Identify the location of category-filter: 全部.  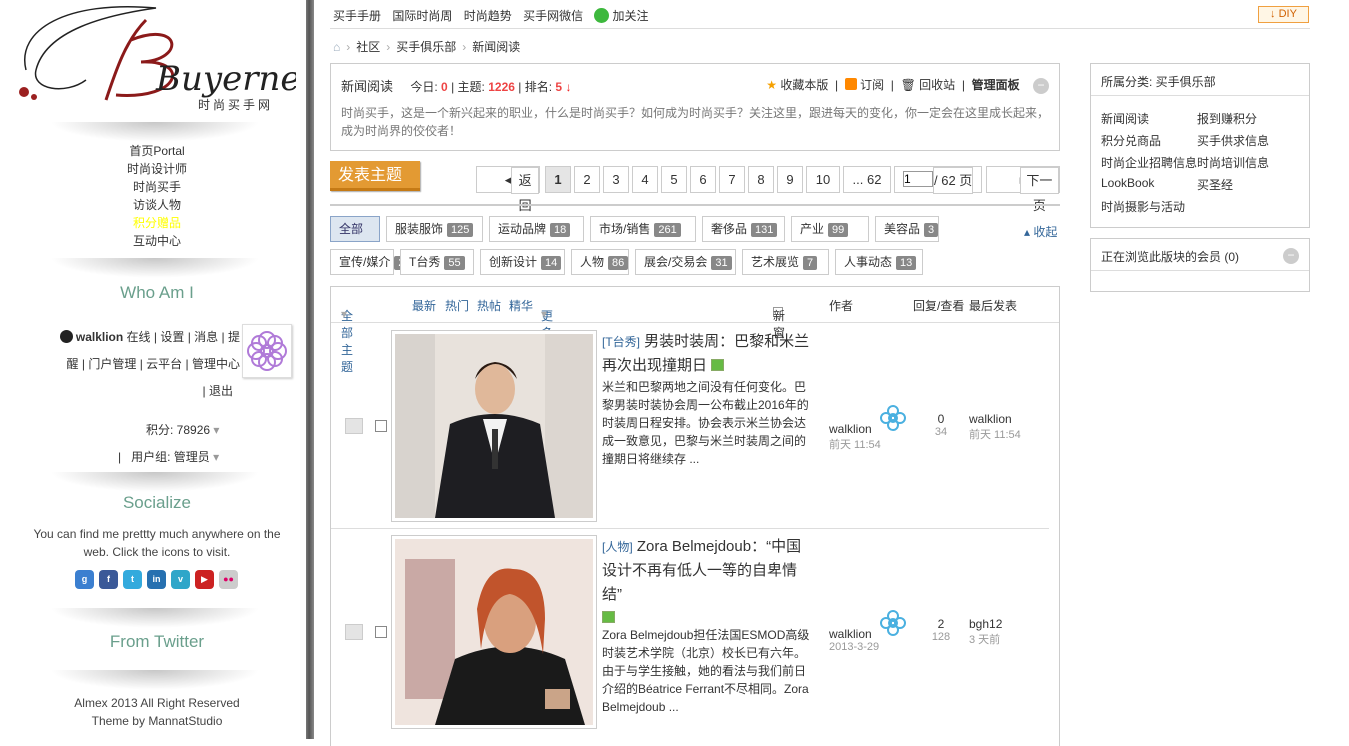
(355, 229).